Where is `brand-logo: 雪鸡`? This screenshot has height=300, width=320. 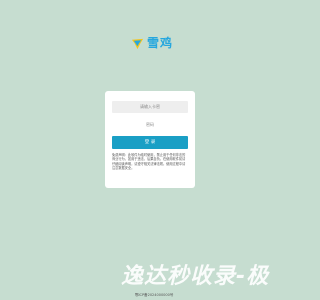
brand-logo: 雪鸡 is located at coordinates (152, 43).